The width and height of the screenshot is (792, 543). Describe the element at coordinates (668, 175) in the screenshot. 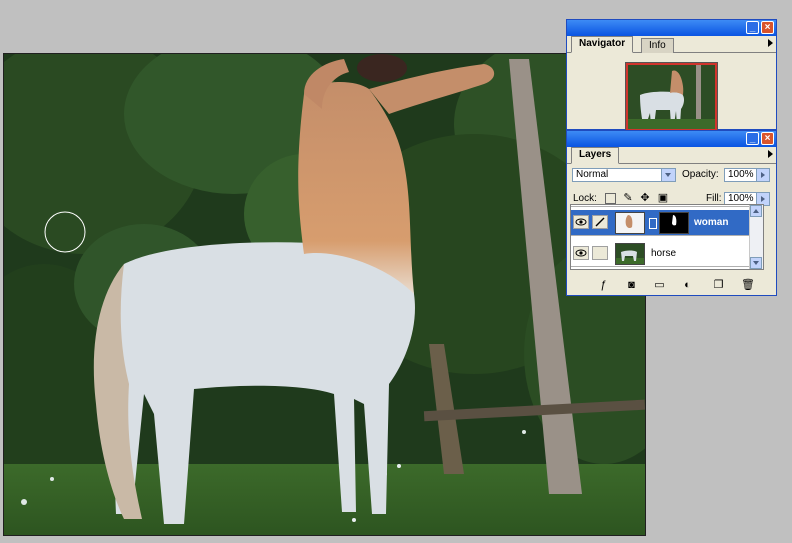

I see `chevron-down-icon` at that location.